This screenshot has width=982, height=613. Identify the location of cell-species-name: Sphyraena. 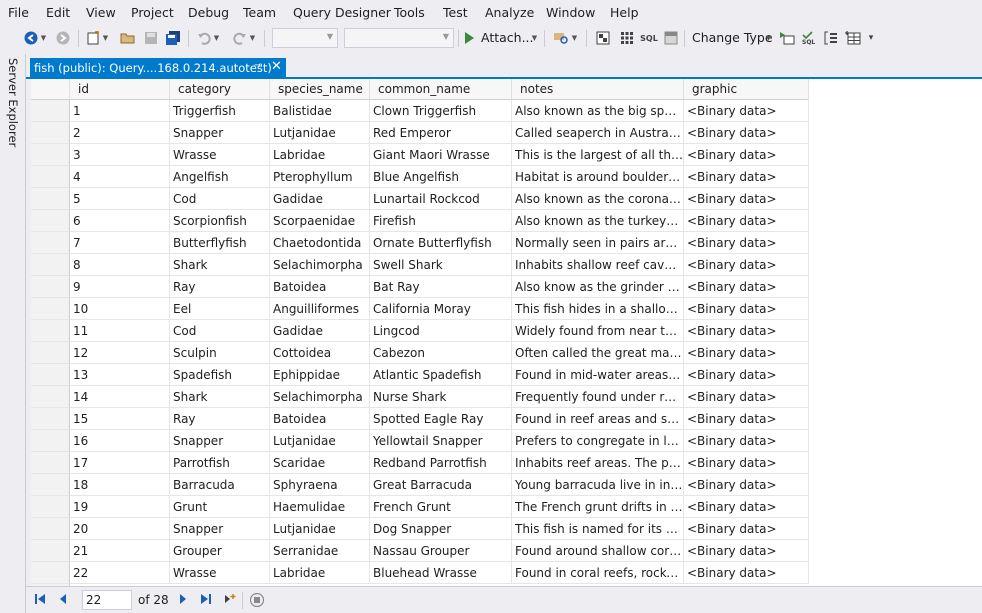
(320, 485).